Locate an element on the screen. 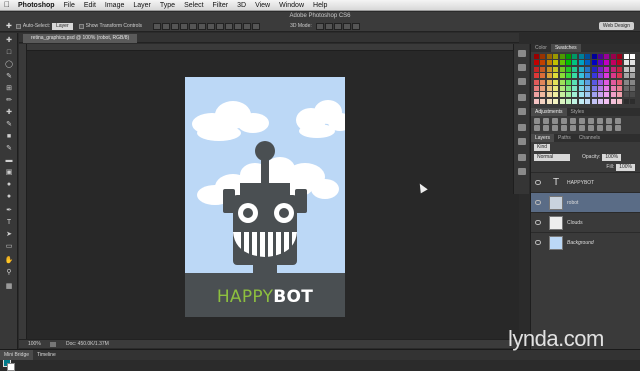 The image size is (640, 371). tab-mini-bridge: Mini Bridge is located at coordinates (17, 355).